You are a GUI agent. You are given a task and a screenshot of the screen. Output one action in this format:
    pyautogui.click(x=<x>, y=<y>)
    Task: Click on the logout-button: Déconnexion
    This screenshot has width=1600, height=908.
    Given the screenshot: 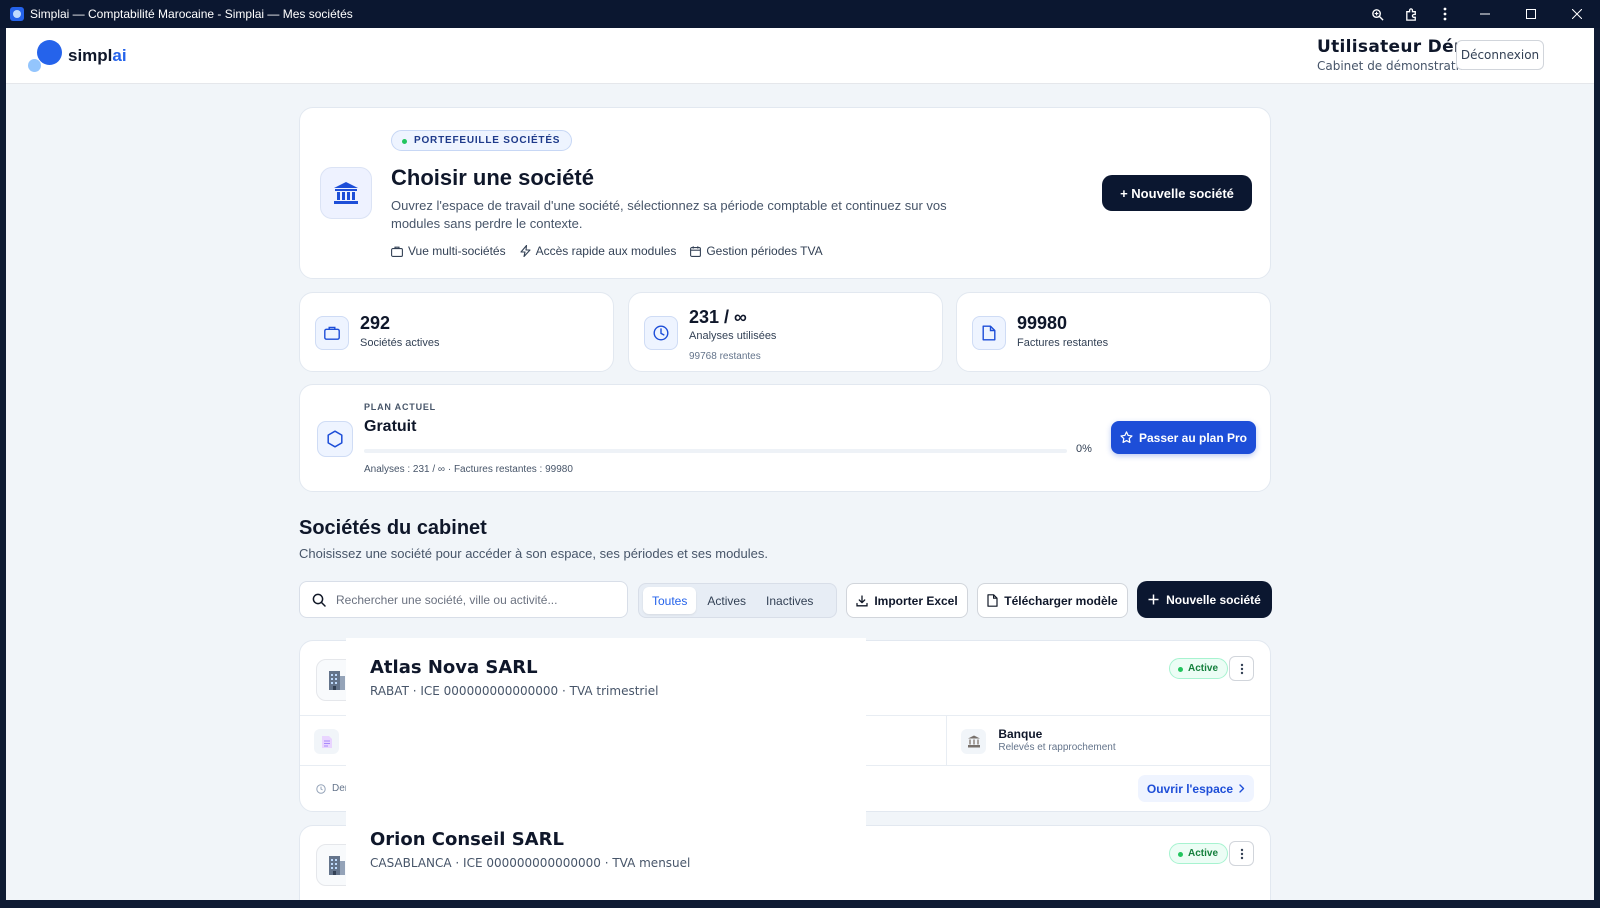 What is the action you would take?
    pyautogui.click(x=1500, y=55)
    